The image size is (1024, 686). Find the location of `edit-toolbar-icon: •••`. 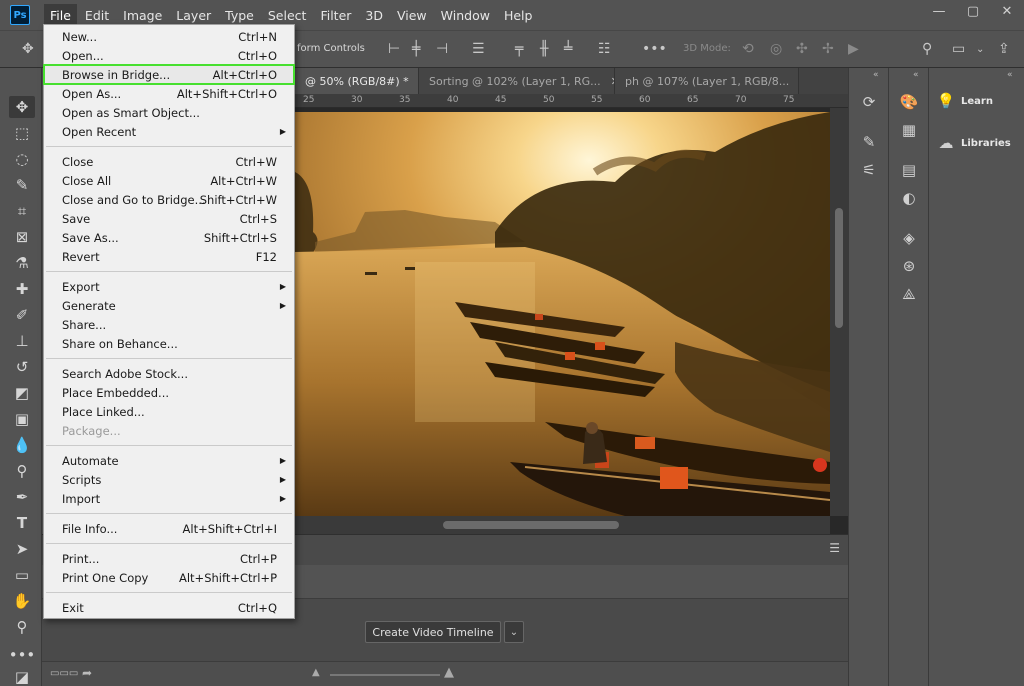

edit-toolbar-icon: ••• is located at coordinates (22, 655).